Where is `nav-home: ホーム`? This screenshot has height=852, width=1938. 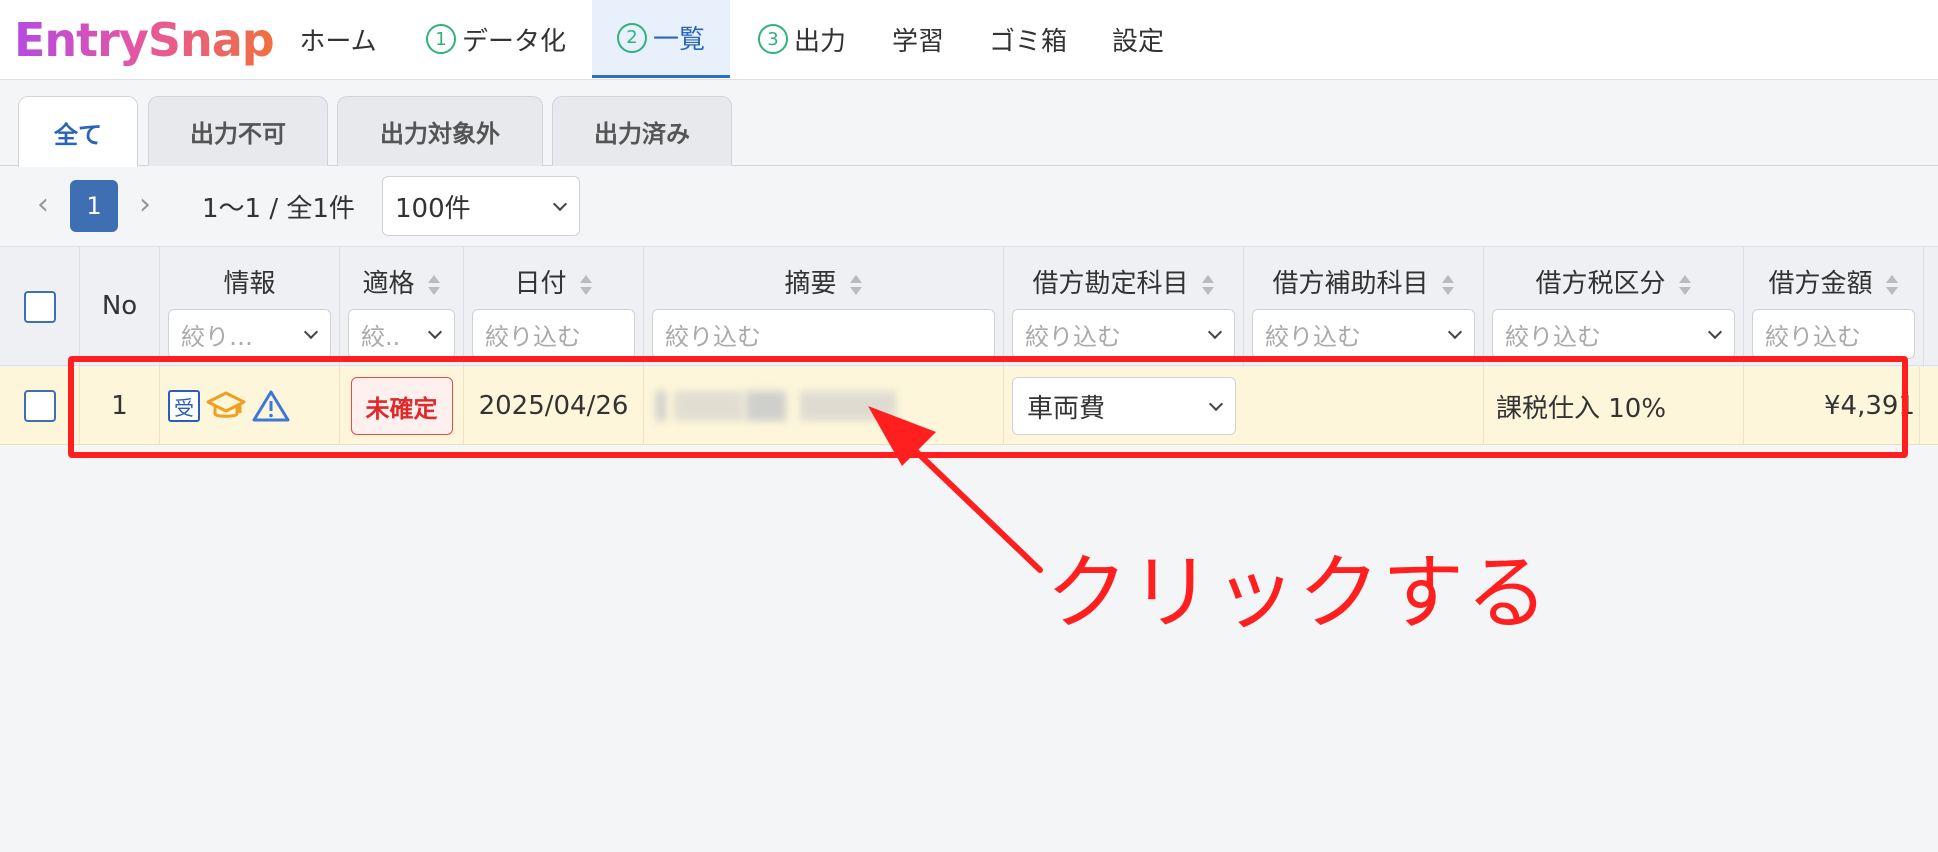 nav-home: ホーム is located at coordinates (338, 39).